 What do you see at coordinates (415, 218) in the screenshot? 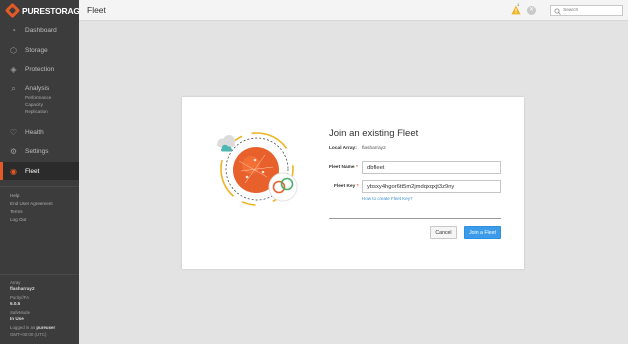
I see `dialog-divider` at bounding box center [415, 218].